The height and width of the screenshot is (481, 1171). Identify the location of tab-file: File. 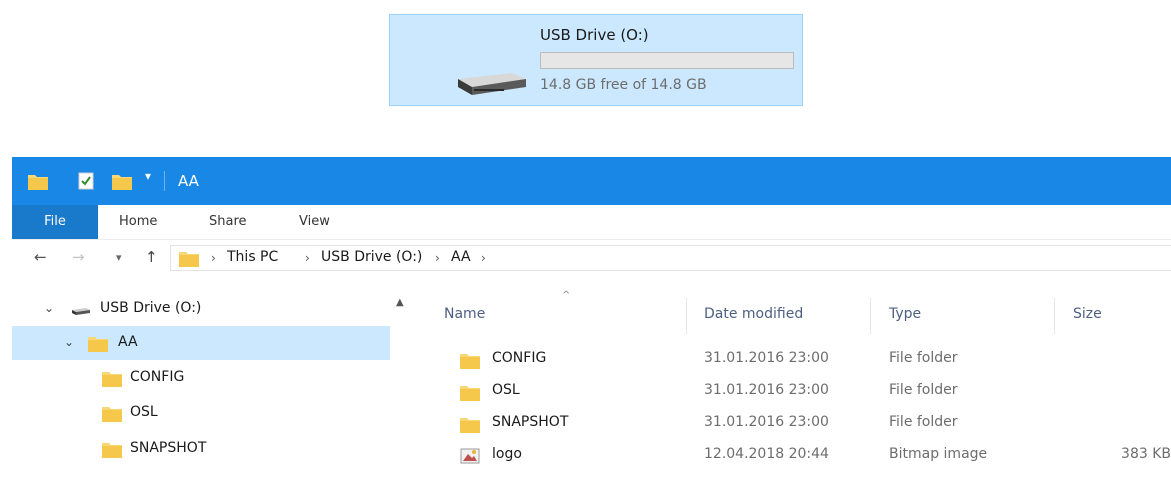
(55, 222).